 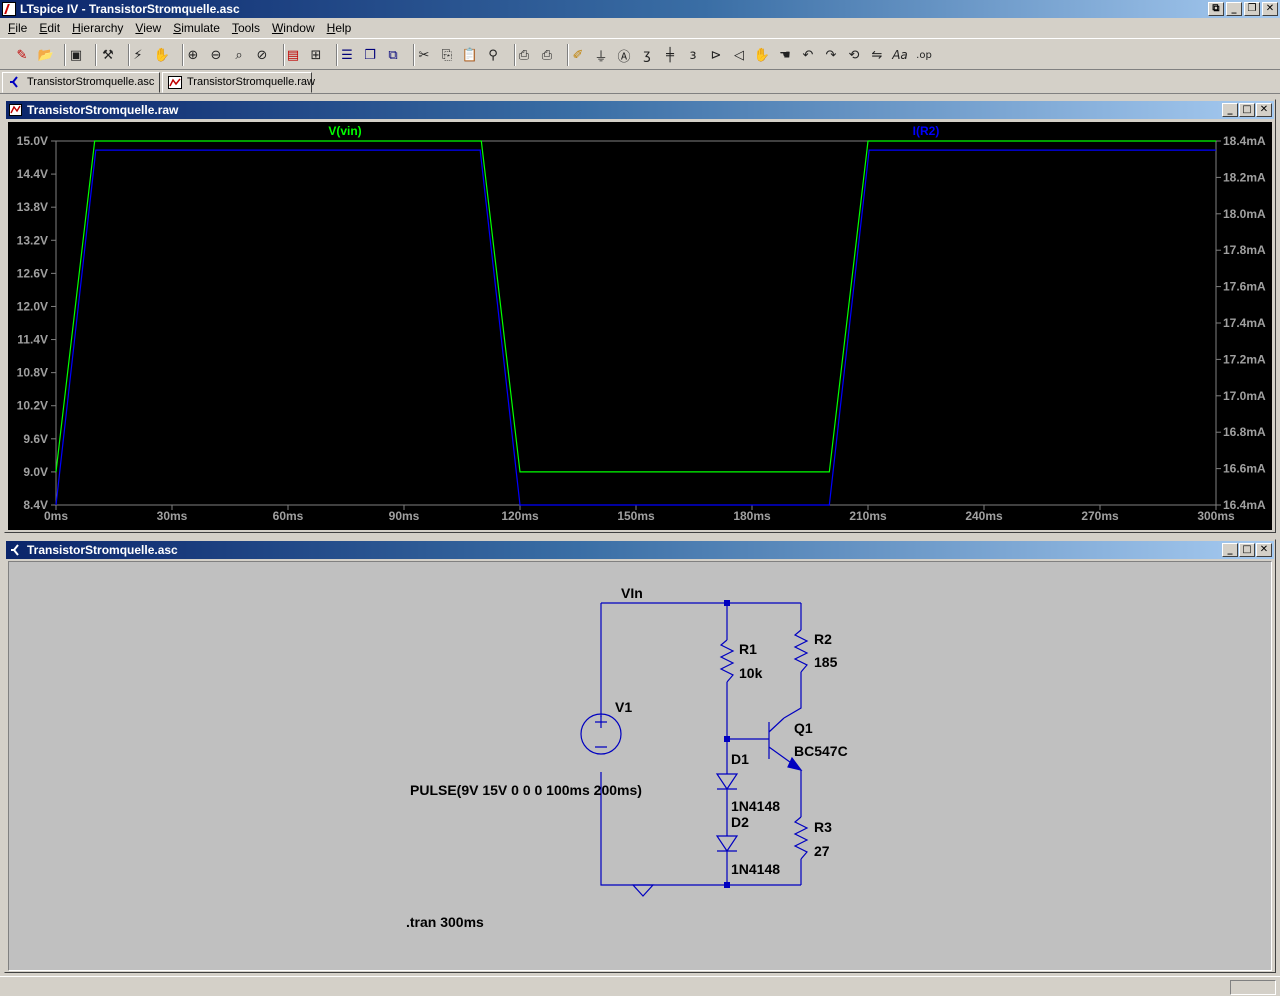 I want to click on menu-item: View, so click(x=148, y=28).